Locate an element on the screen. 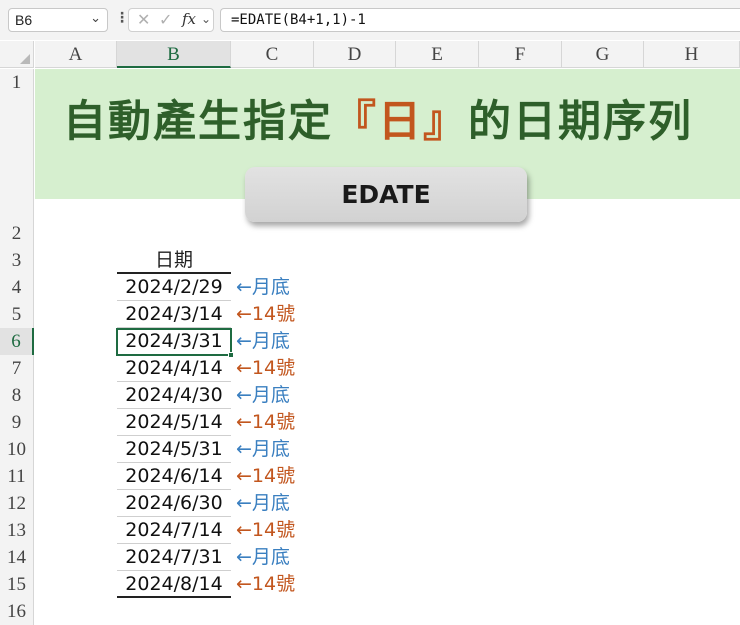  date-column-header: 日期 is located at coordinates (174, 260).